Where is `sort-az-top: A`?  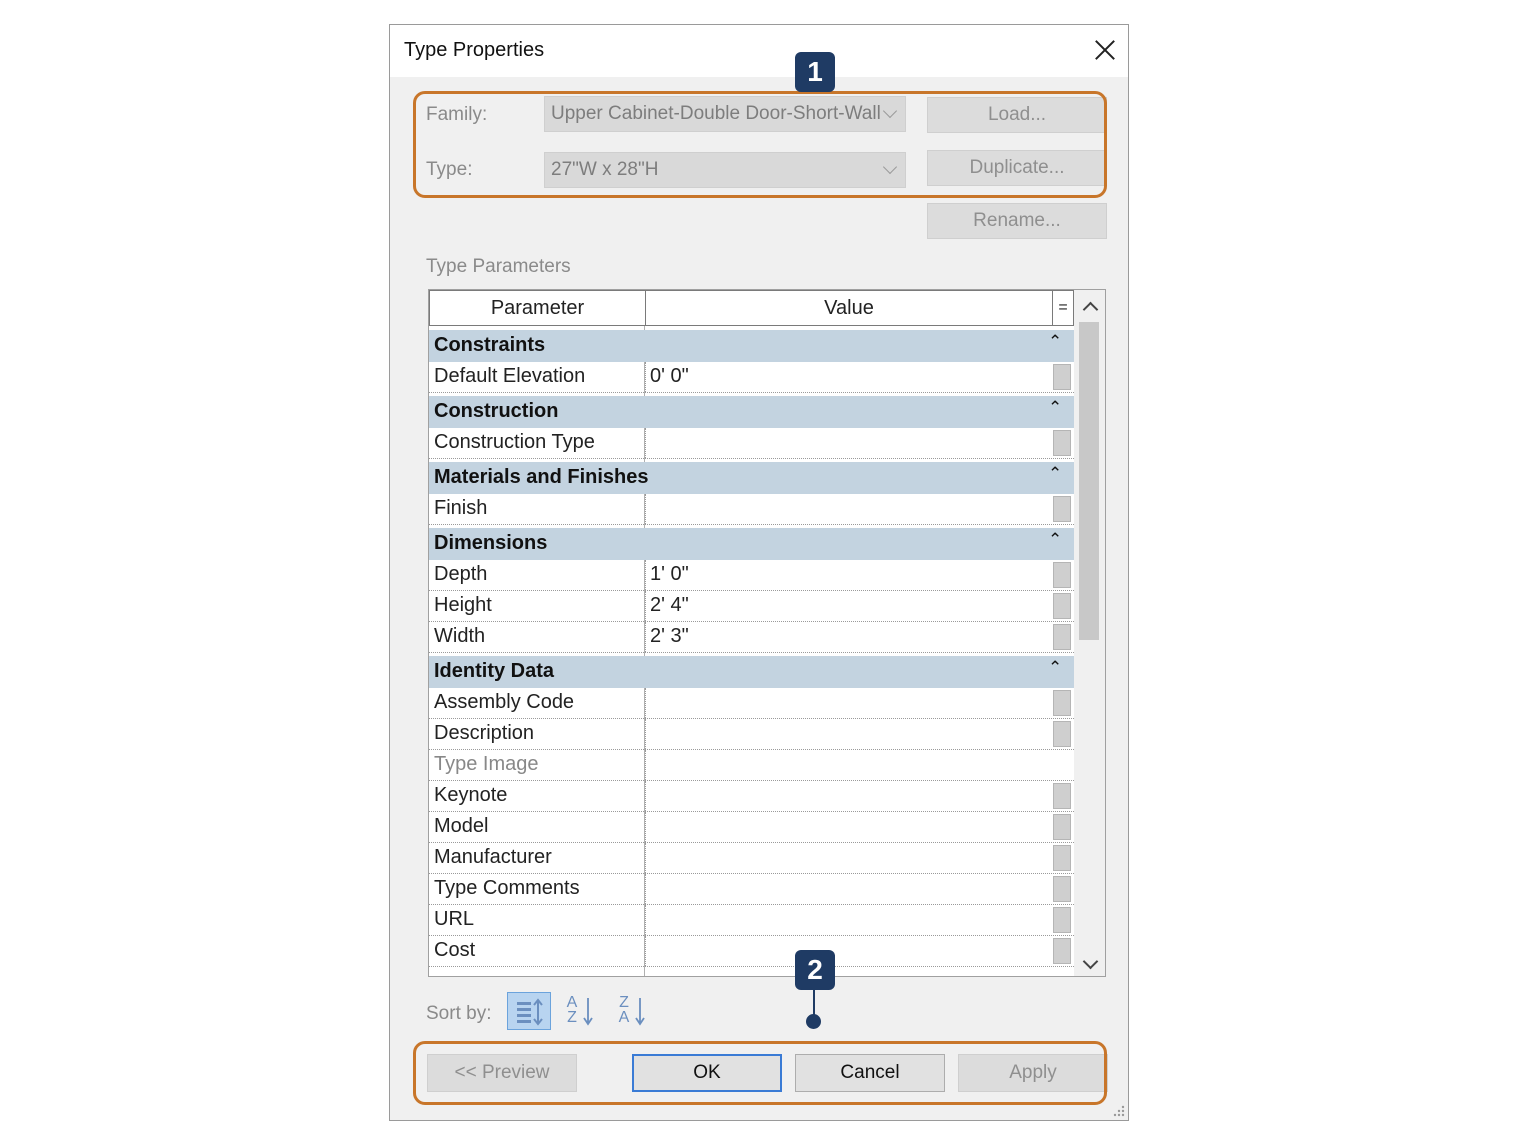
sort-az-top: A is located at coordinates (572, 1002).